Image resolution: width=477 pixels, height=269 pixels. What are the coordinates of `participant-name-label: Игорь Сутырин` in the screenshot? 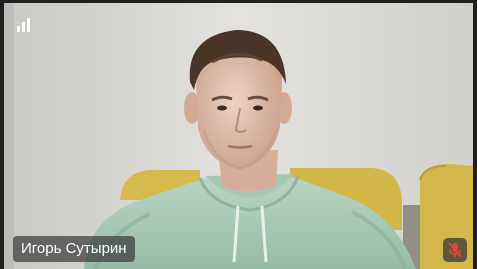 It's located at (74, 249).